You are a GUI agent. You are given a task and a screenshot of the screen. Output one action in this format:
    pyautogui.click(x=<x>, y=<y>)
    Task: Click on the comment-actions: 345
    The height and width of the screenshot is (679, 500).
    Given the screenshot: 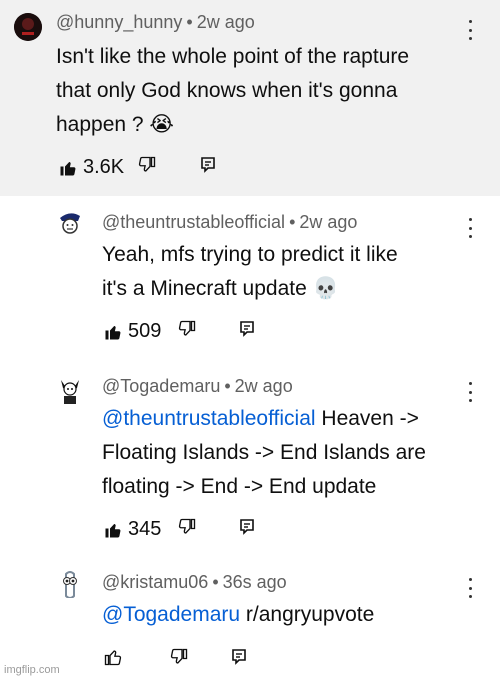 What is the action you would take?
    pyautogui.click(x=184, y=530)
    